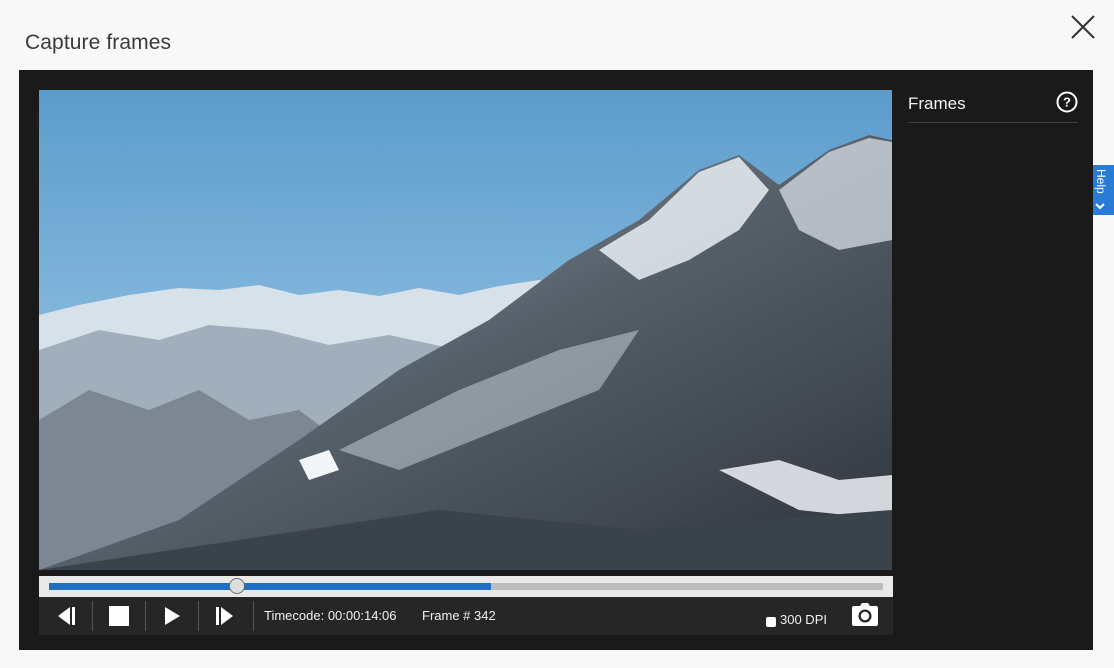 The height and width of the screenshot is (668, 1114). Describe the element at coordinates (771, 622) in the screenshot. I see `dpi-checkbox` at that location.